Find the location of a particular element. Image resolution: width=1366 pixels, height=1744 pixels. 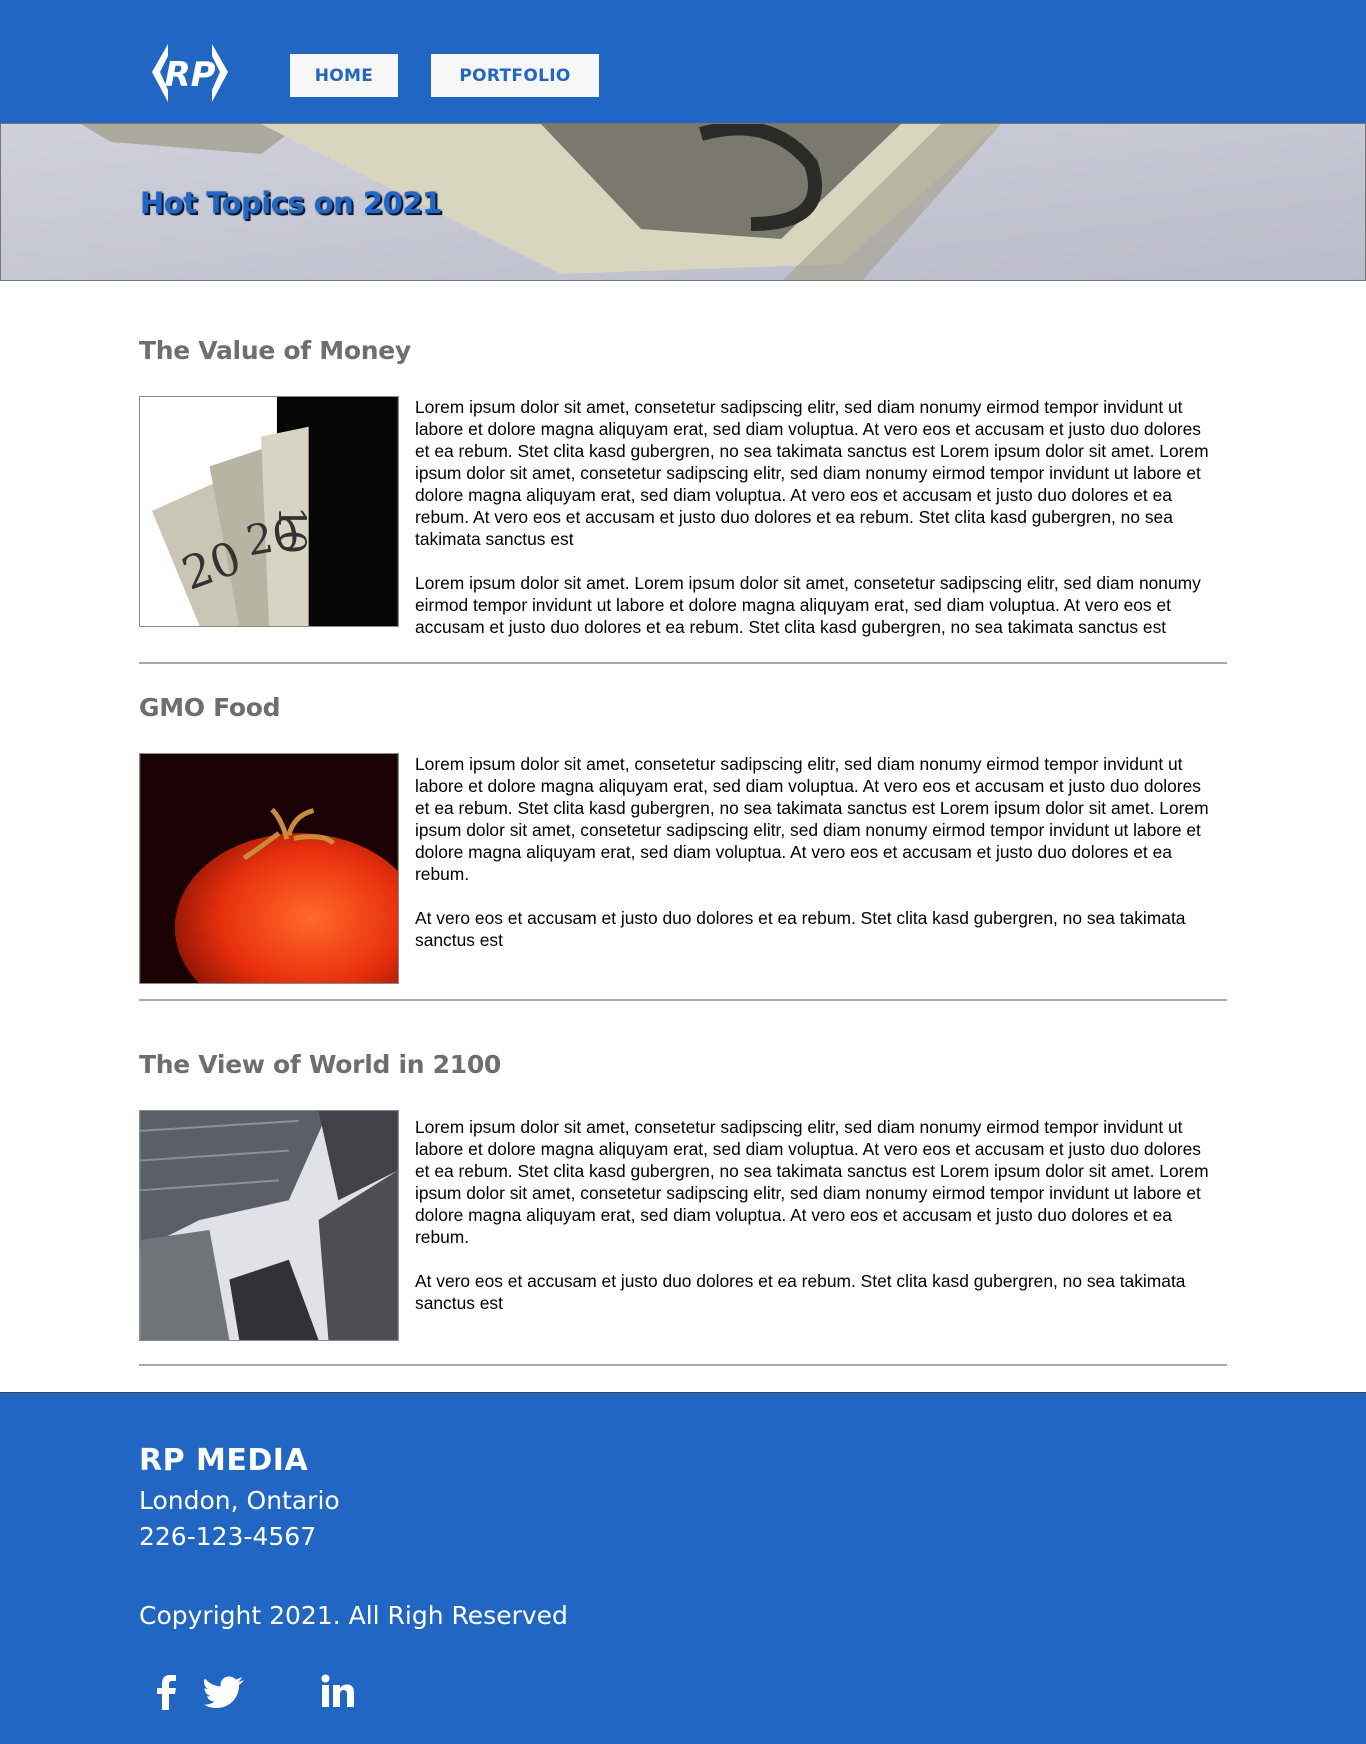

footer-brand: RP MEDIA is located at coordinates (224, 1460).